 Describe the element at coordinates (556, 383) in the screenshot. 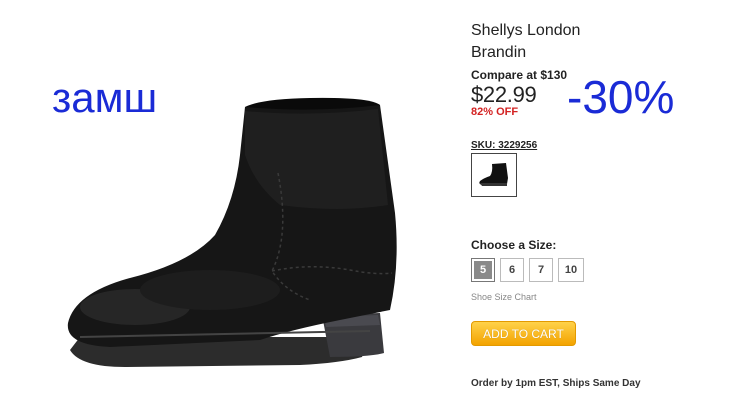

I see `shipping-note: Order by 1pm EST, Ships Same Day` at that location.